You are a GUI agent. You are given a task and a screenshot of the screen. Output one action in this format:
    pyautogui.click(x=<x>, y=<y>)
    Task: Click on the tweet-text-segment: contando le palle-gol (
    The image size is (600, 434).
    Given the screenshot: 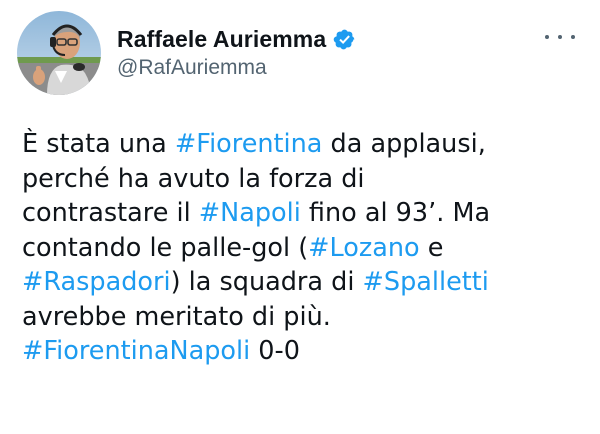 What is the action you would take?
    pyautogui.click(x=165, y=247)
    